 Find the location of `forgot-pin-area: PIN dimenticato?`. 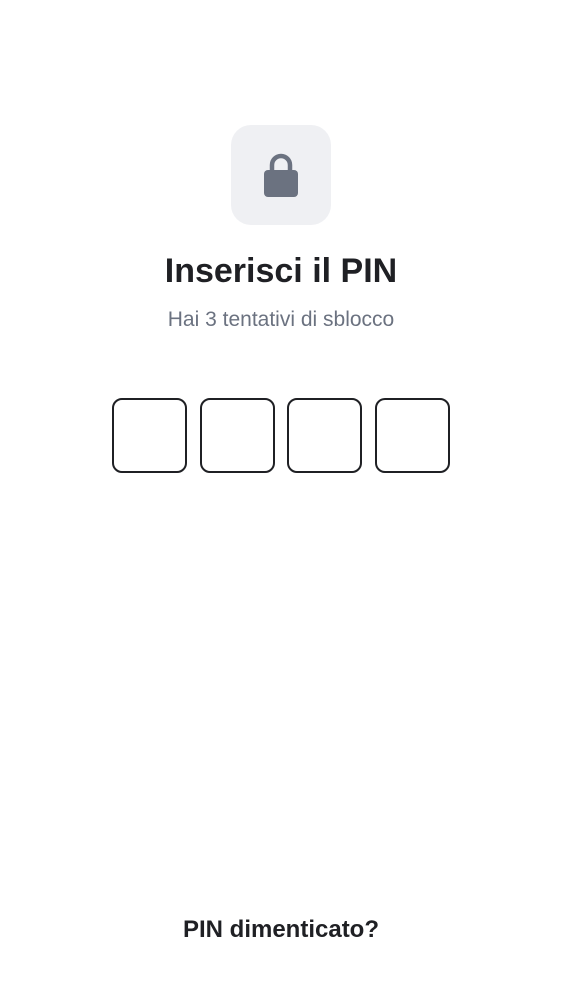

forgot-pin-area: PIN dimenticato? is located at coordinates (281, 930).